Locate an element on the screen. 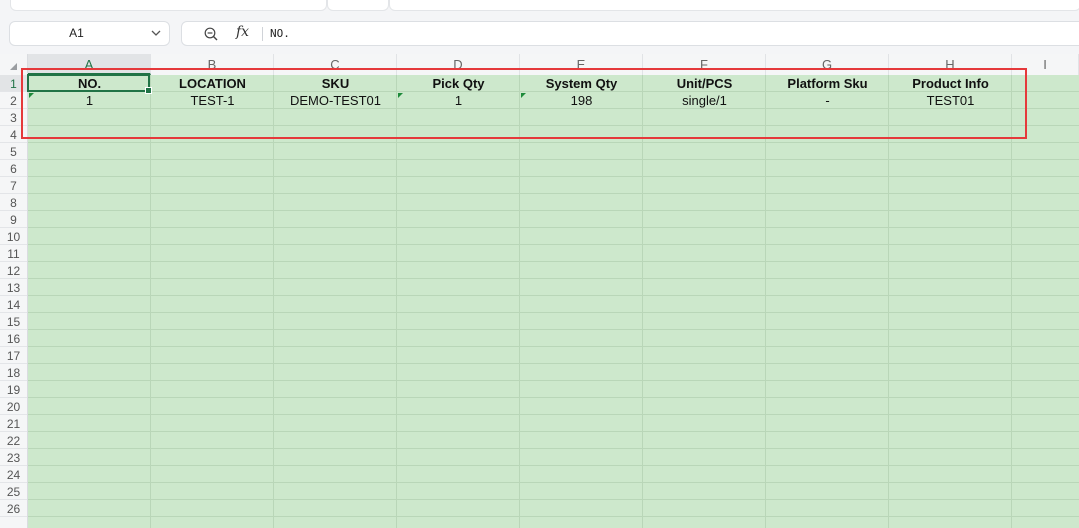  select-all-icon is located at coordinates (13, 66).